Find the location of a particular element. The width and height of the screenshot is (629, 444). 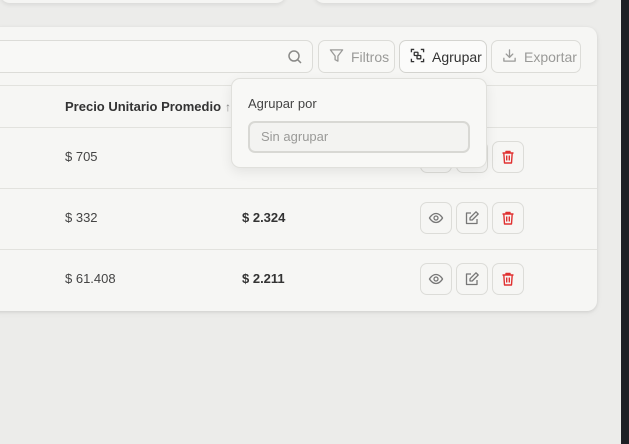

filter-button-label: Filtros is located at coordinates (370, 56).